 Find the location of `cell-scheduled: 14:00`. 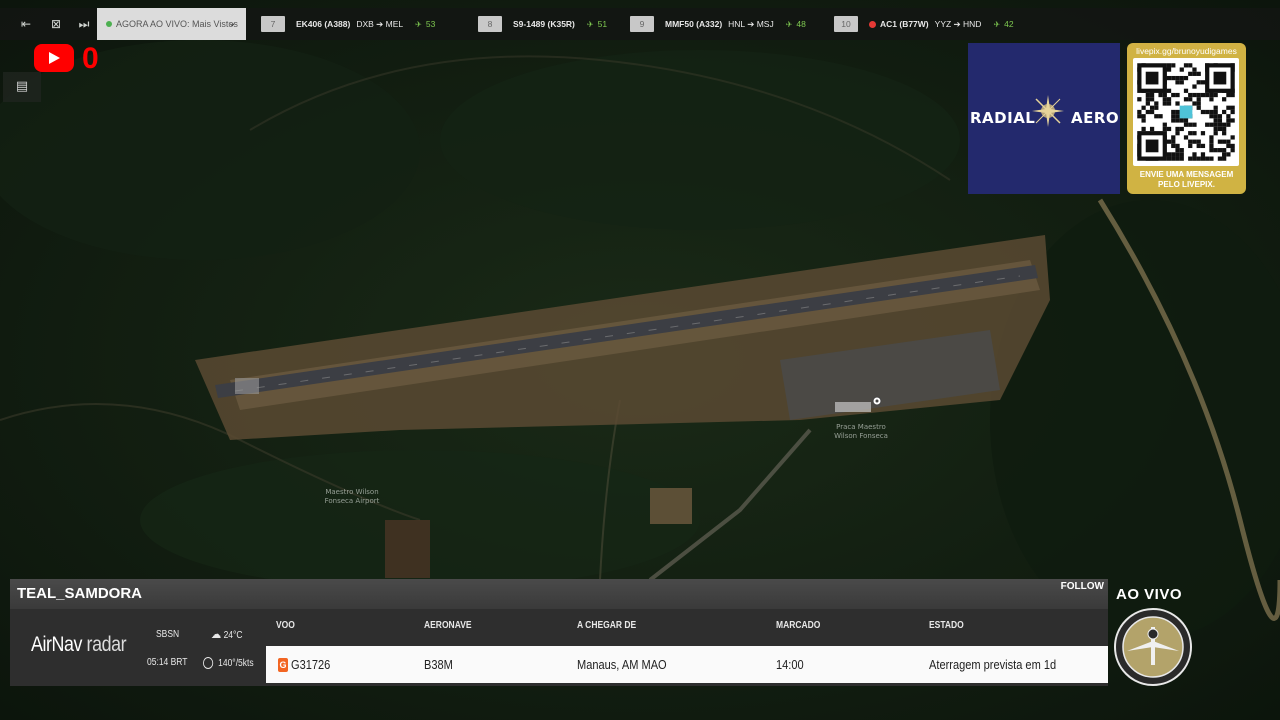

cell-scheduled: 14:00 is located at coordinates (790, 664).